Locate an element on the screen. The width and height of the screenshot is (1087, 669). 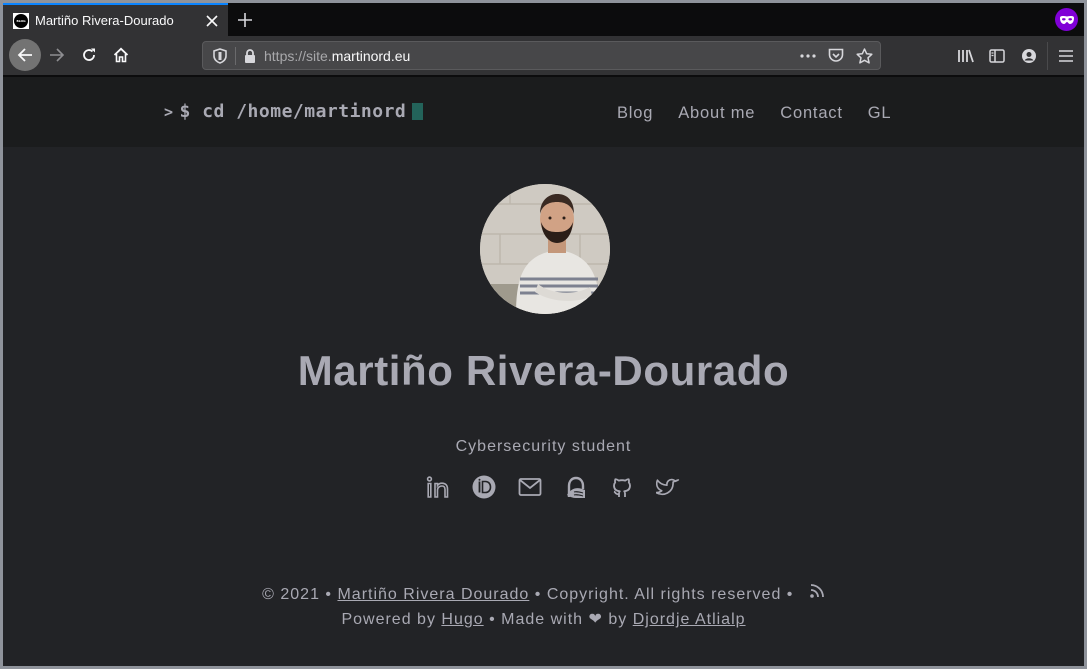
powered-prefix: Powered by is located at coordinates (391, 620).